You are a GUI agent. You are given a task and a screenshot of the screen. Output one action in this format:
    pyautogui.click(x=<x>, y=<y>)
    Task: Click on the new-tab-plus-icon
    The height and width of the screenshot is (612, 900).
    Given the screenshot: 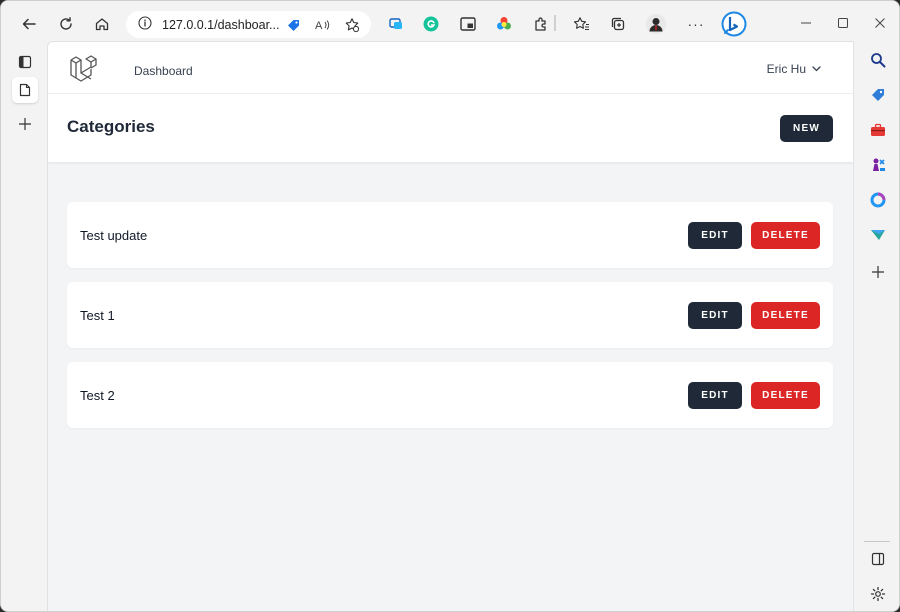 What is the action you would take?
    pyautogui.click(x=25, y=124)
    